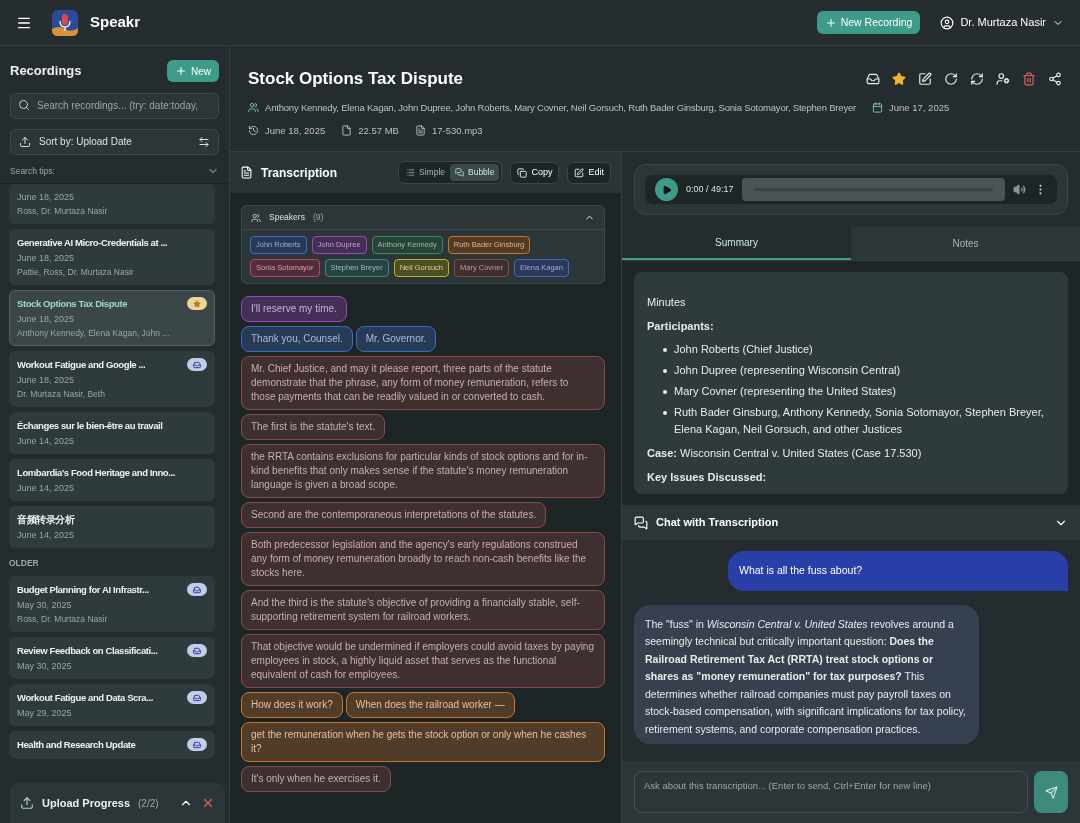 This screenshot has height=823, width=1080. Describe the element at coordinates (899, 78) in the screenshot. I see `star-icon` at that location.